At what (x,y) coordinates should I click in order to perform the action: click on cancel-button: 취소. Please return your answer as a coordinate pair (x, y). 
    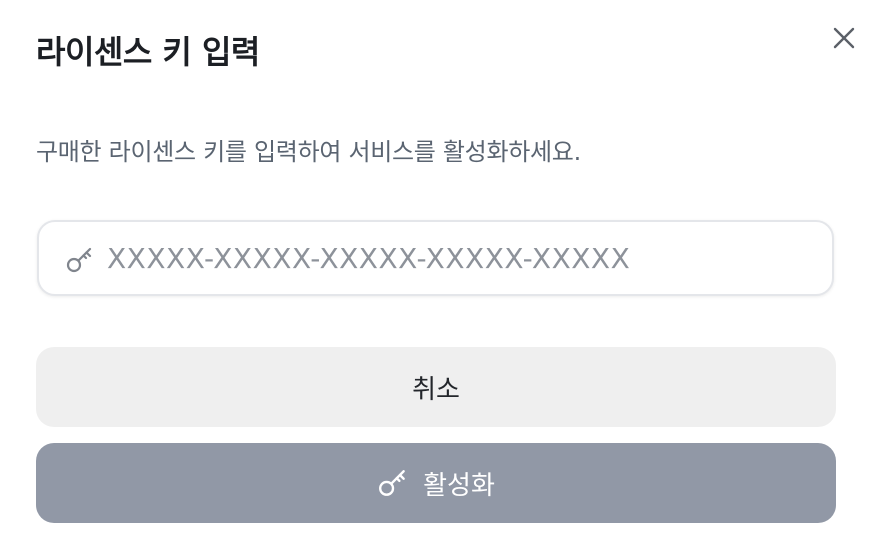
    Looking at the image, I should click on (436, 387).